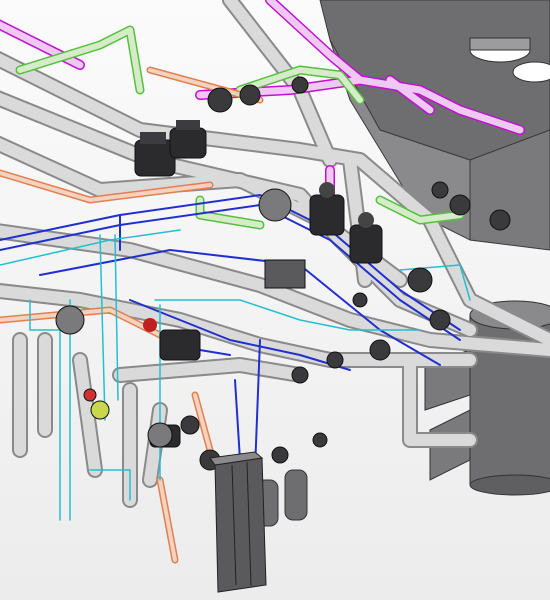  Describe the element at coordinates (150, 325) in the screenshot. I see `pump-5-marker` at that location.